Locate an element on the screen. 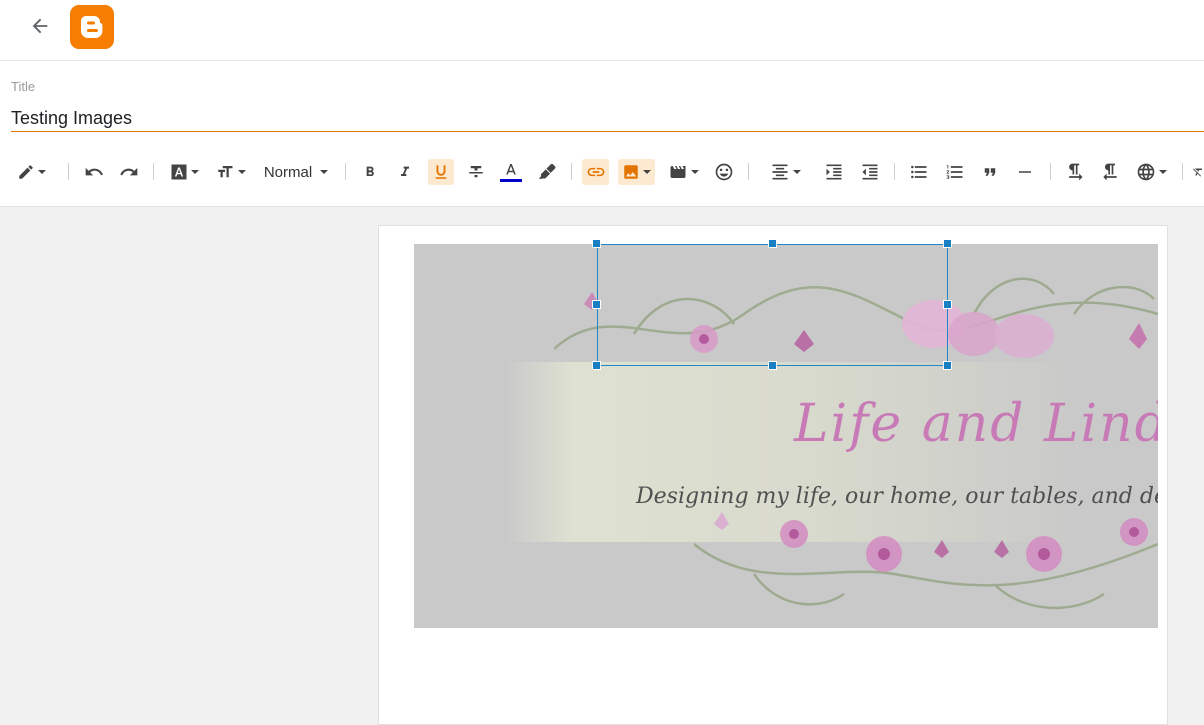 This screenshot has height=725, width=1204. outdent-icon is located at coordinates (870, 172).